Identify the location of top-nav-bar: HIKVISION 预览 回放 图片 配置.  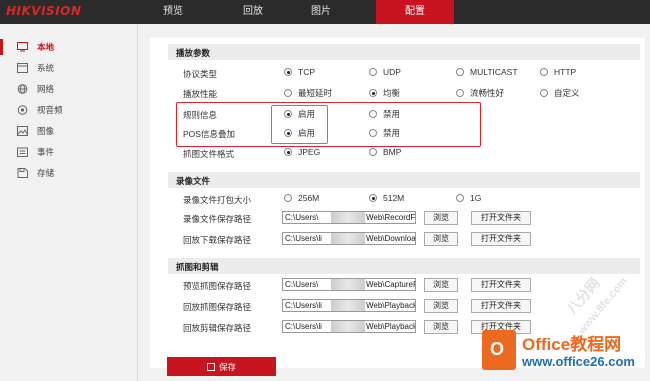
(325, 12).